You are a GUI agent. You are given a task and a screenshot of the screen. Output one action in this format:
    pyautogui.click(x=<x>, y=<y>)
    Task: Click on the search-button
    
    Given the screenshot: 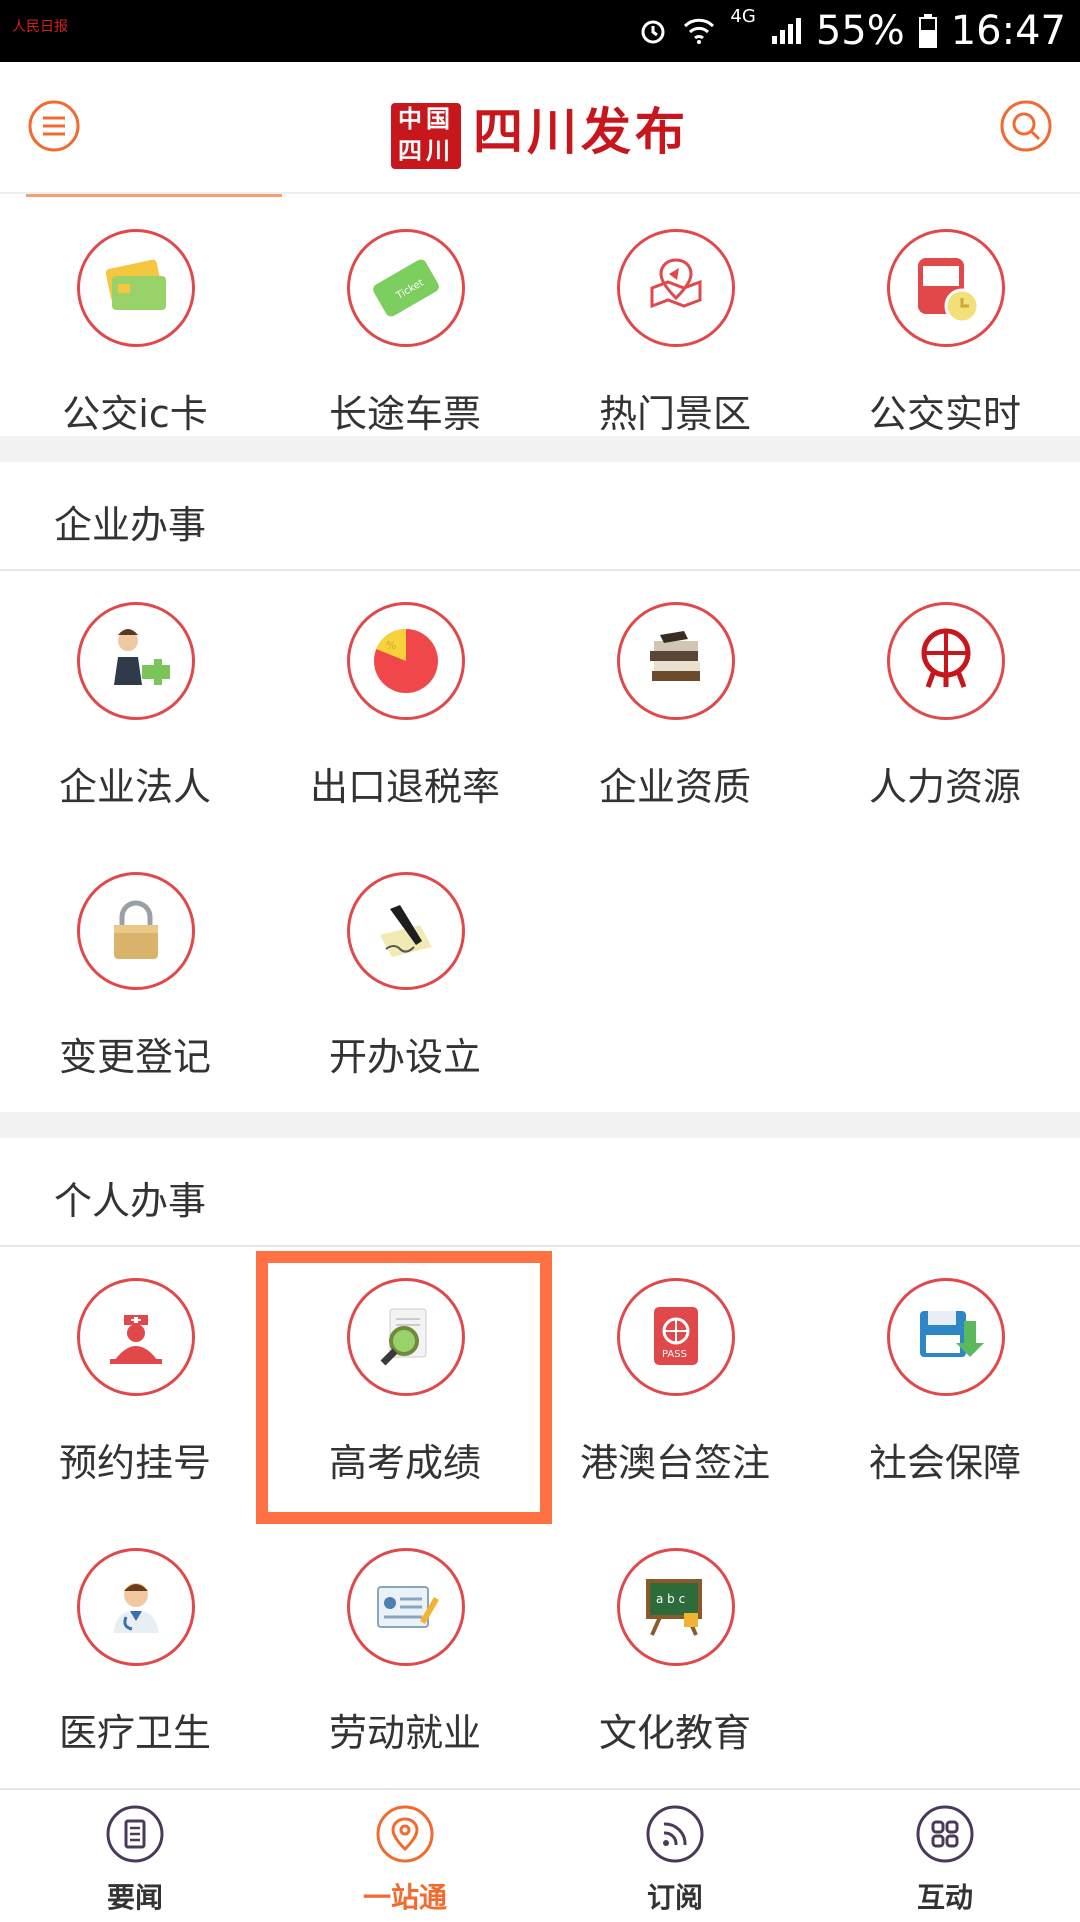 What is the action you would take?
    pyautogui.click(x=1026, y=126)
    